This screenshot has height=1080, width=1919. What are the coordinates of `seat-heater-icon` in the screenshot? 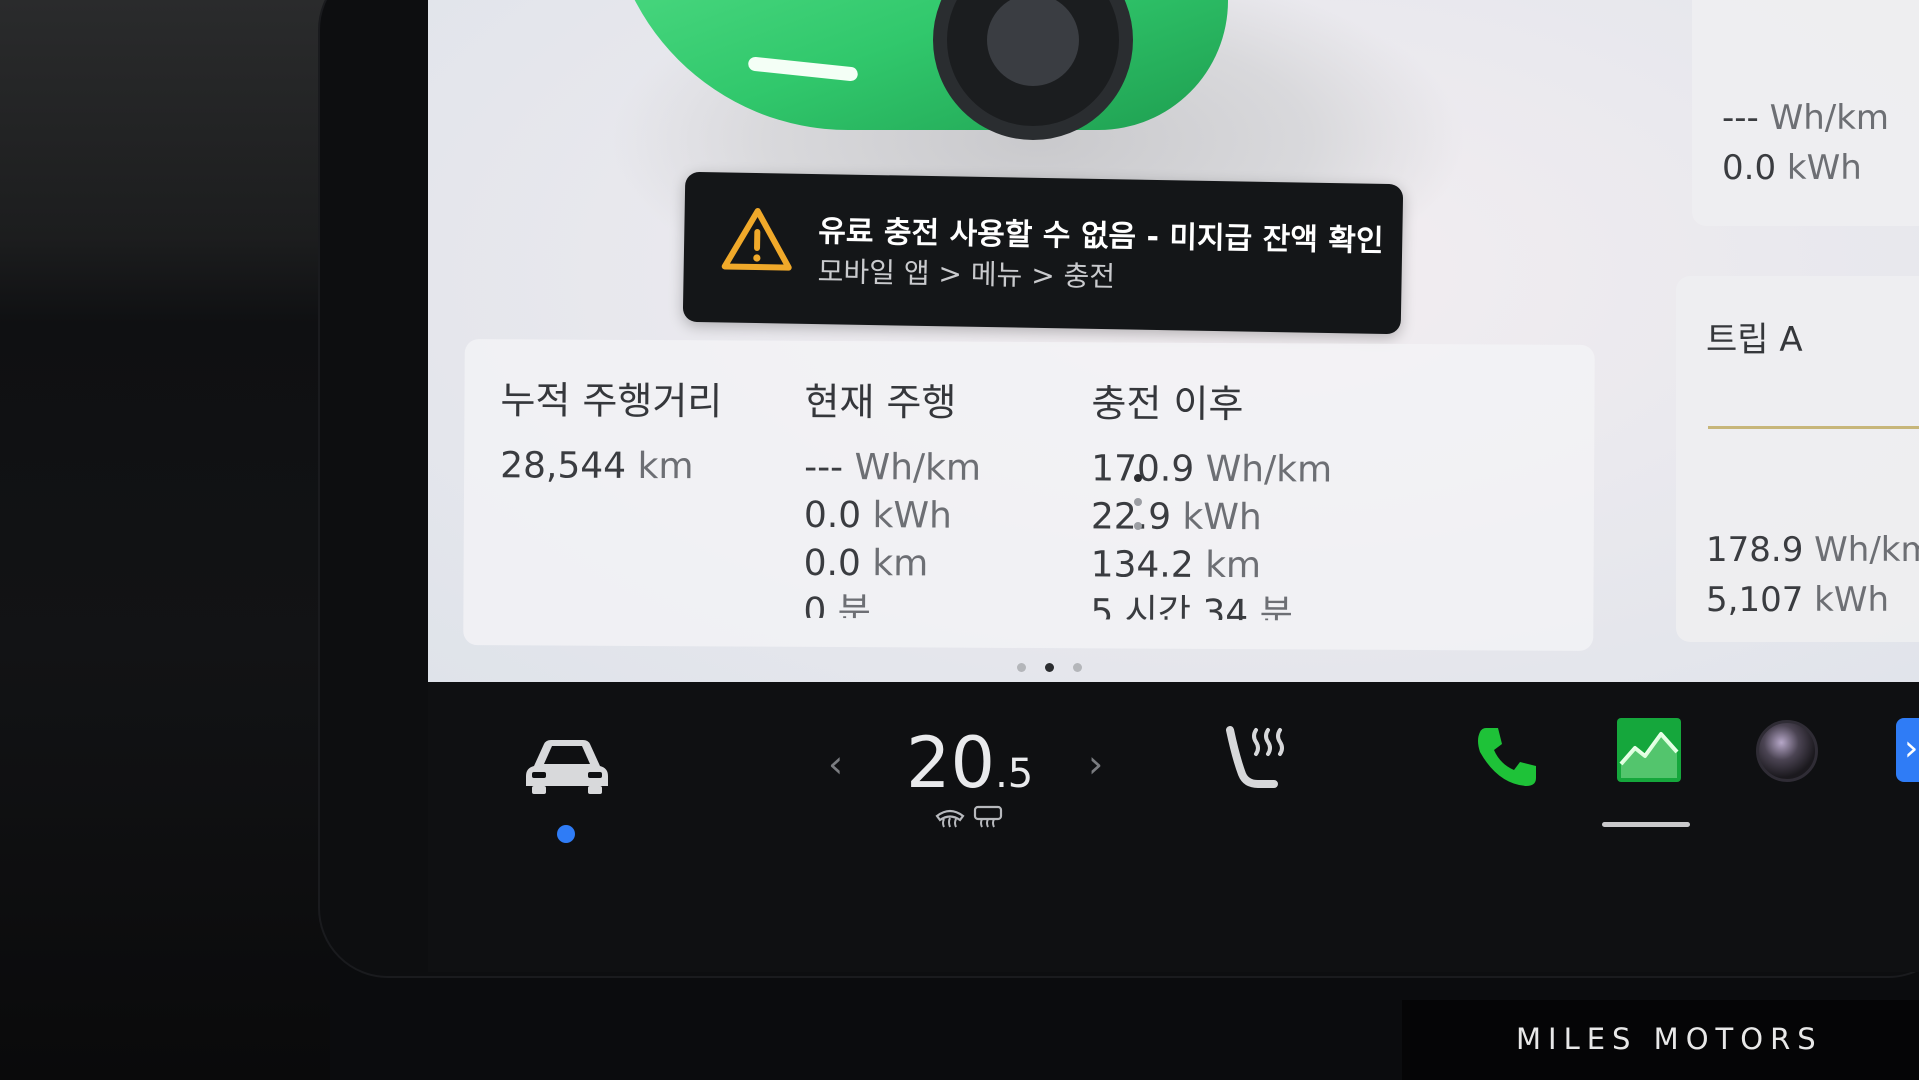 It's located at (1258, 758).